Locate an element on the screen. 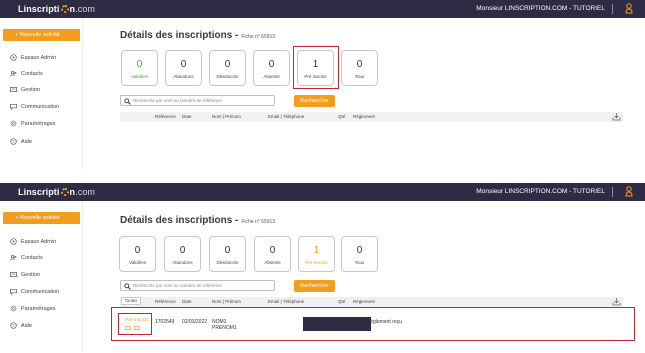  highlight-row is located at coordinates (373, 324).